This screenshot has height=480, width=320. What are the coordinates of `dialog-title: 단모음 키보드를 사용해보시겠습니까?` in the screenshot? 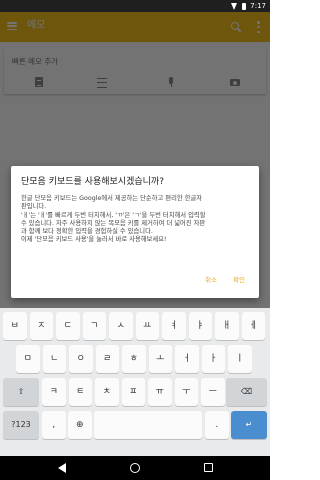 It's located at (92, 182).